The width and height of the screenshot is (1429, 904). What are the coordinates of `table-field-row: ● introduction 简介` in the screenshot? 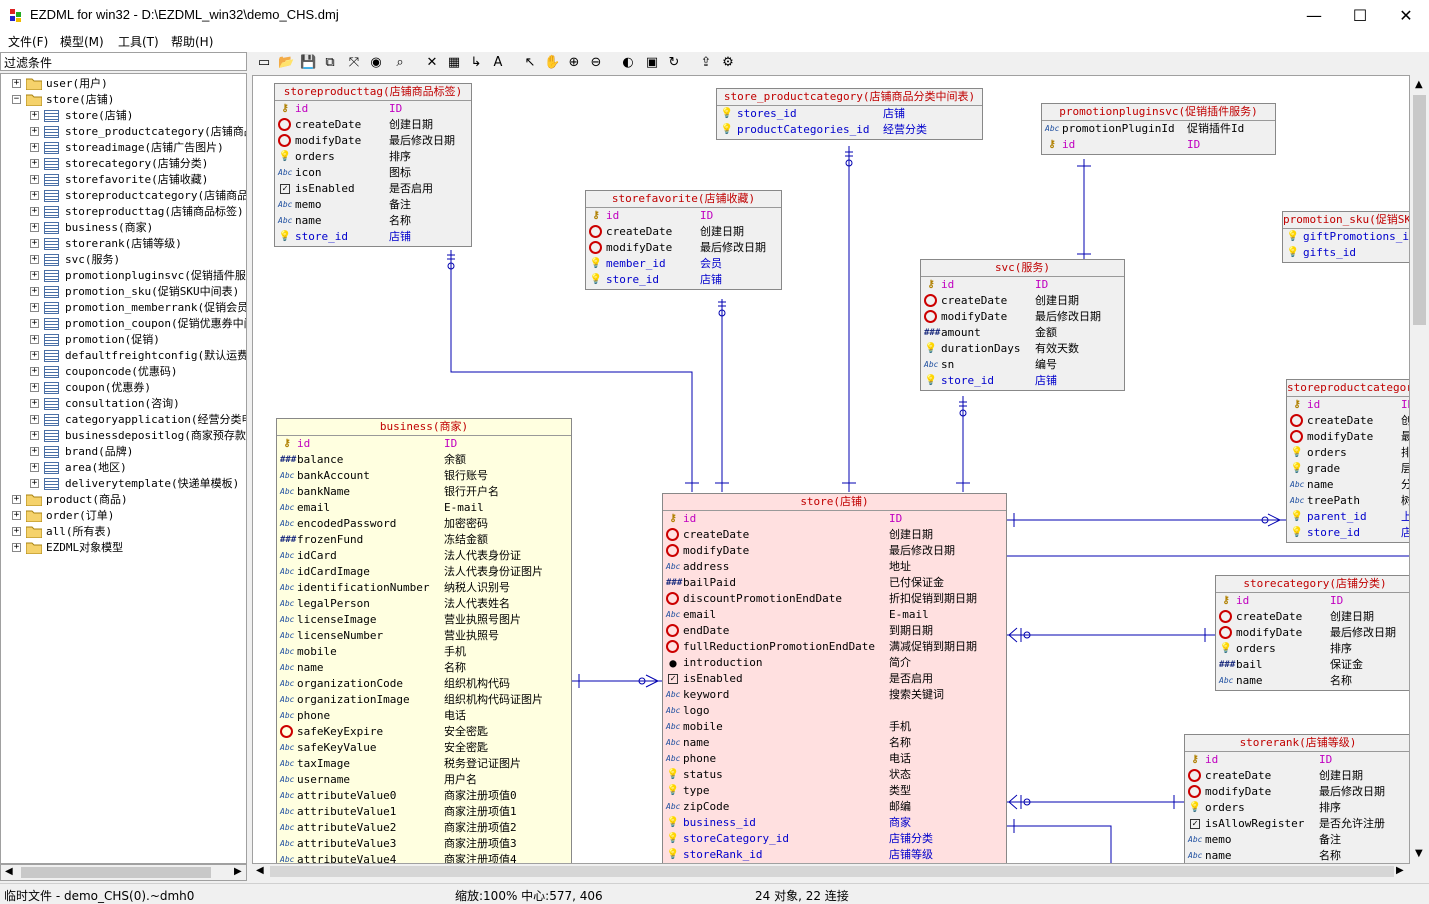 It's located at (834, 663).